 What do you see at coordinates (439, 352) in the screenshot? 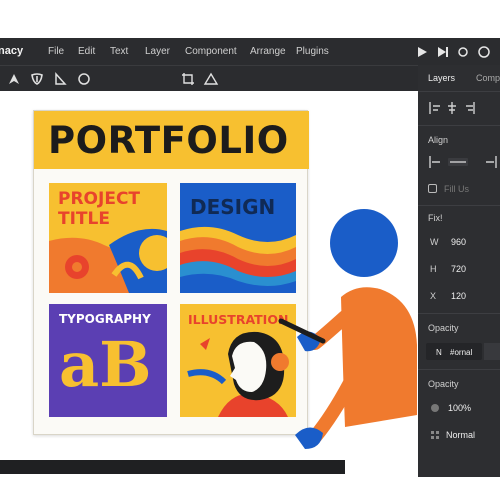
I see `blend-prefix: N` at bounding box center [439, 352].